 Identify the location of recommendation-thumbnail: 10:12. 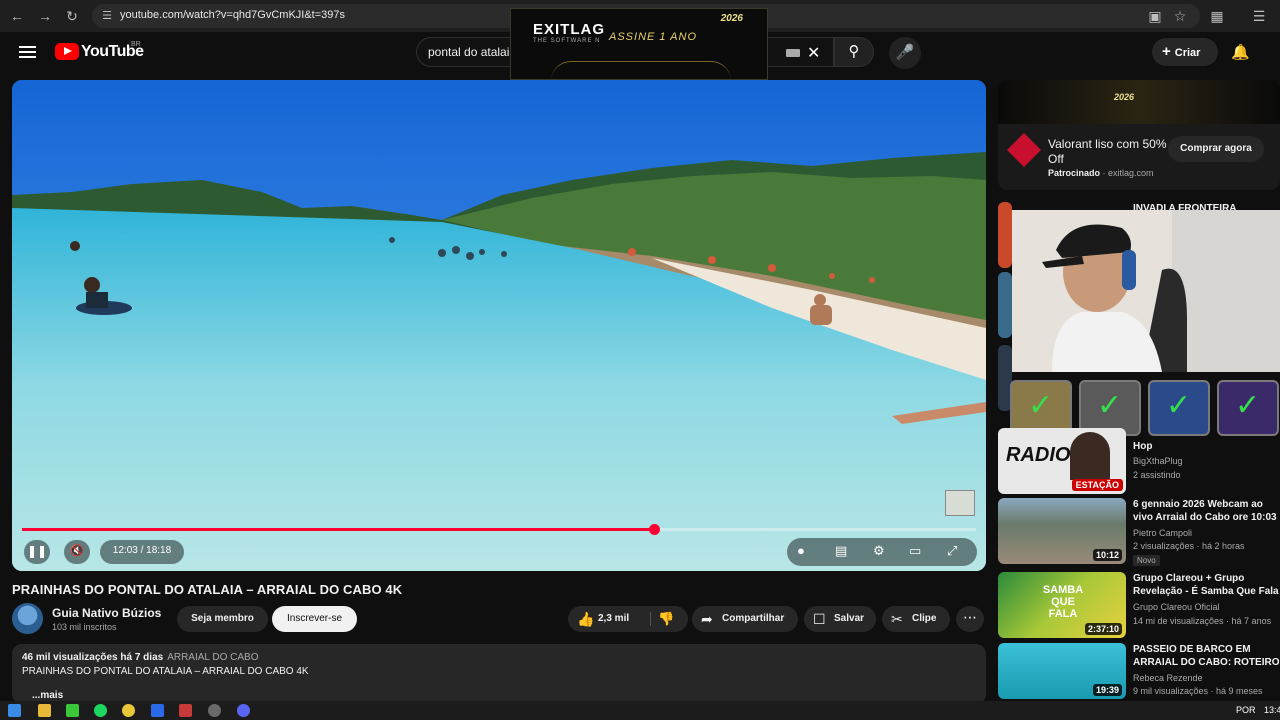
(1062, 531).